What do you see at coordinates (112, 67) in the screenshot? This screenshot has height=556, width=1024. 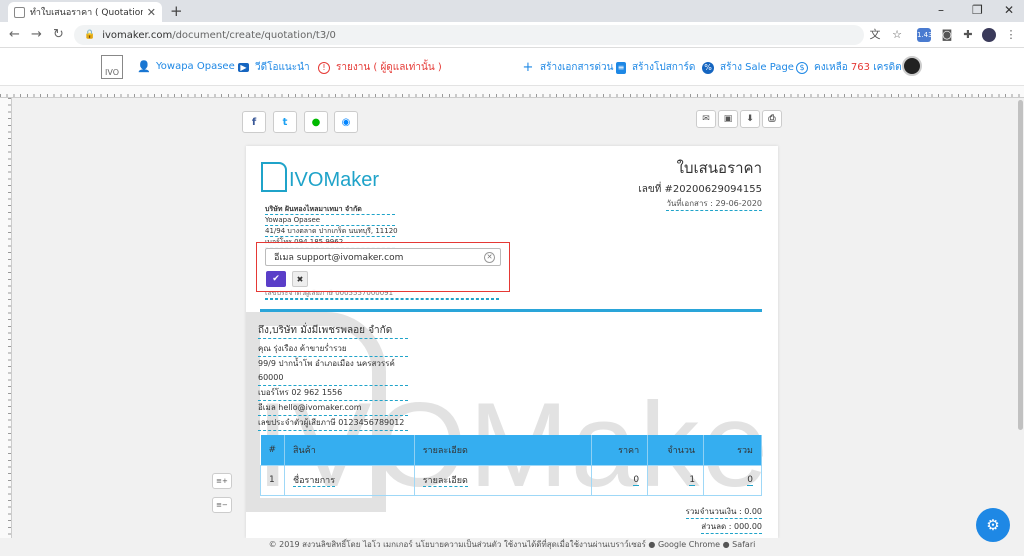 I see `ivo-logo: IVO` at bounding box center [112, 67].